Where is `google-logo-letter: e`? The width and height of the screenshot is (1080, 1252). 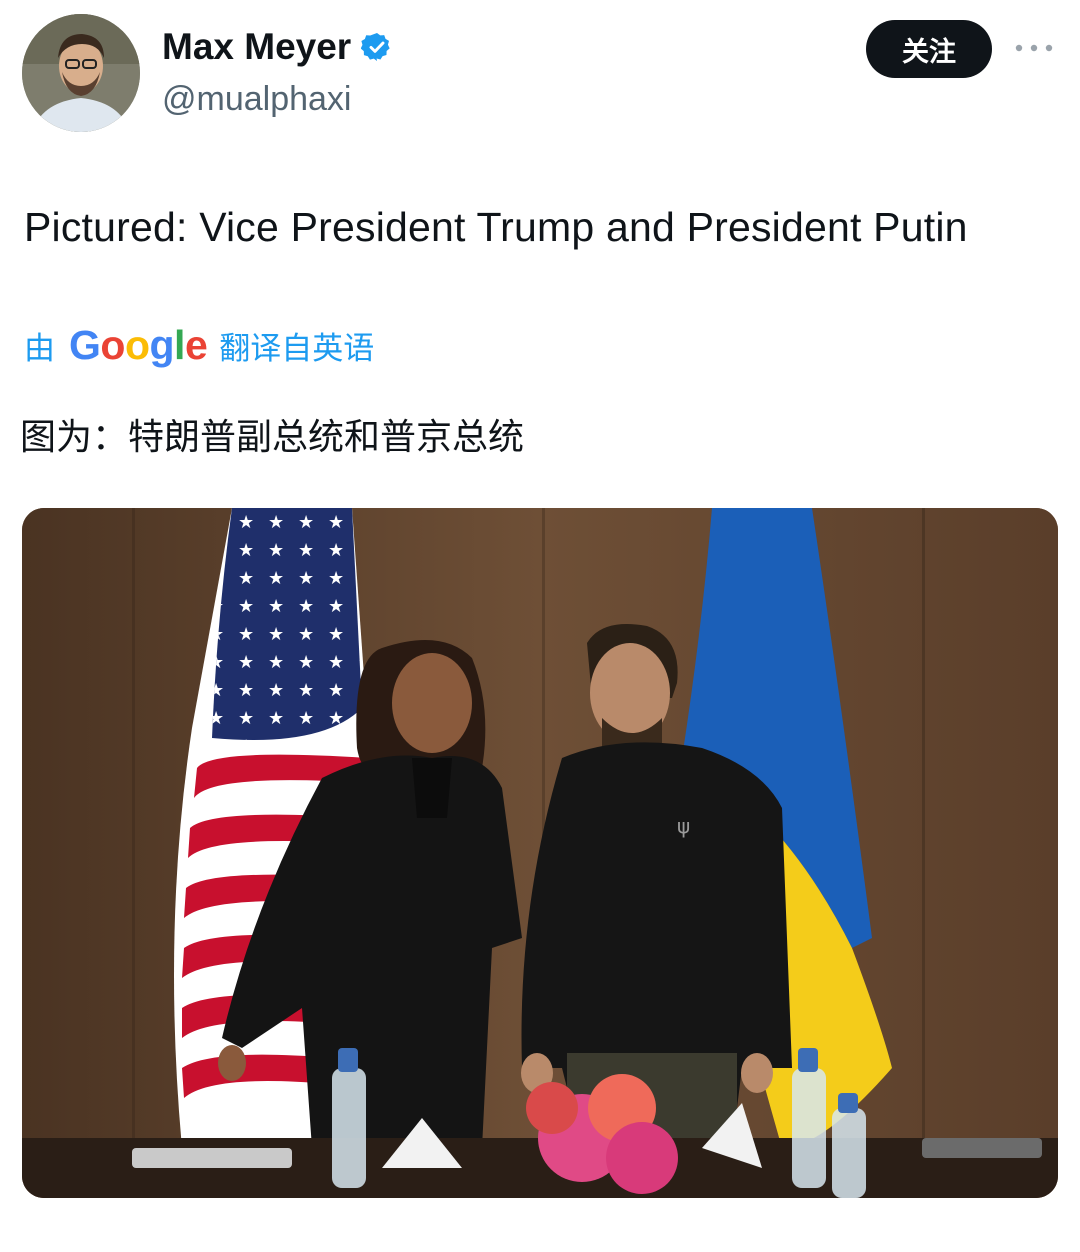
google-logo-letter: e is located at coordinates (196, 345).